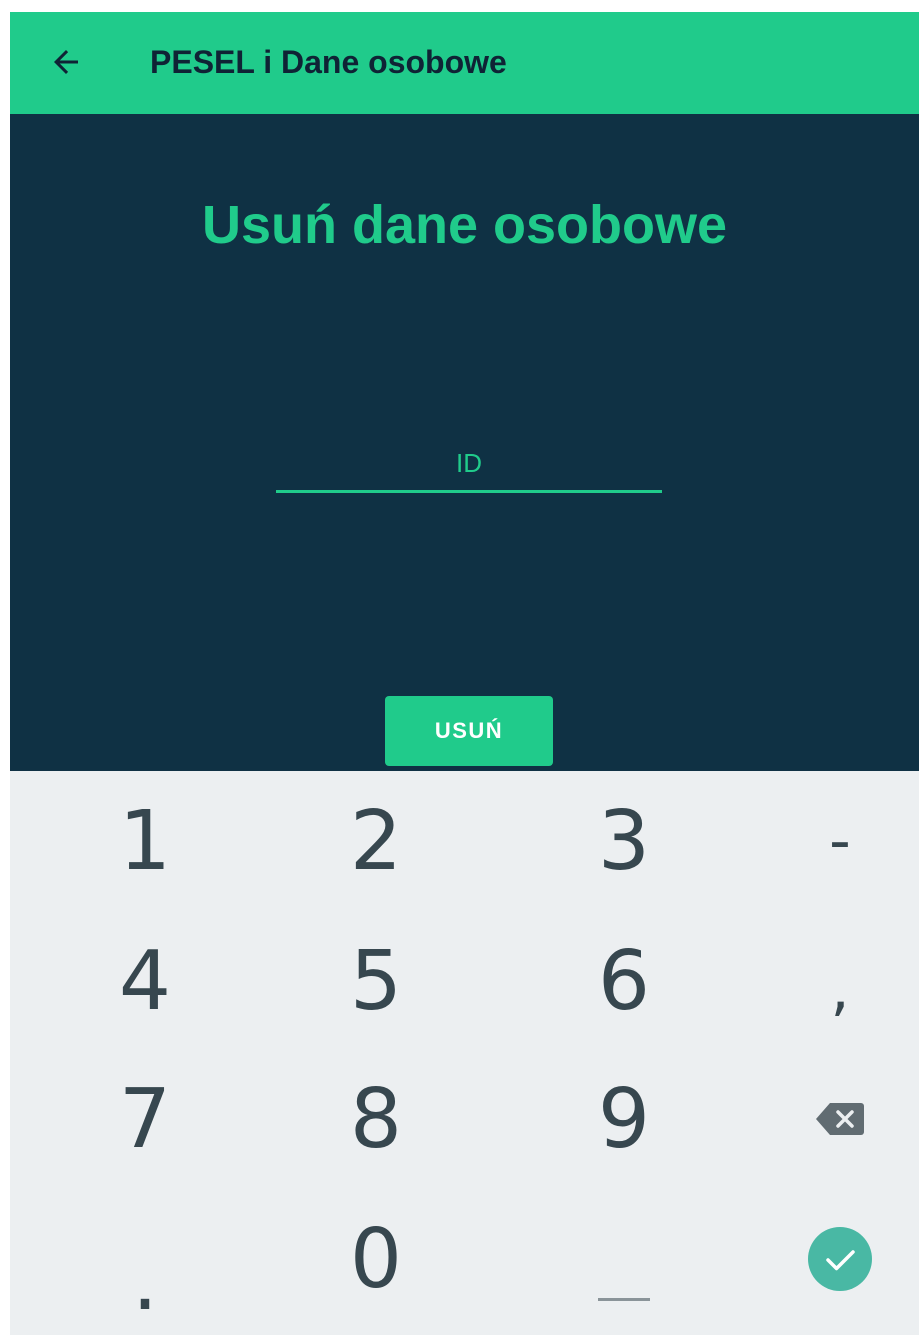 The image size is (919, 1335). What do you see at coordinates (376, 1259) in the screenshot?
I see `key-0: 0` at bounding box center [376, 1259].